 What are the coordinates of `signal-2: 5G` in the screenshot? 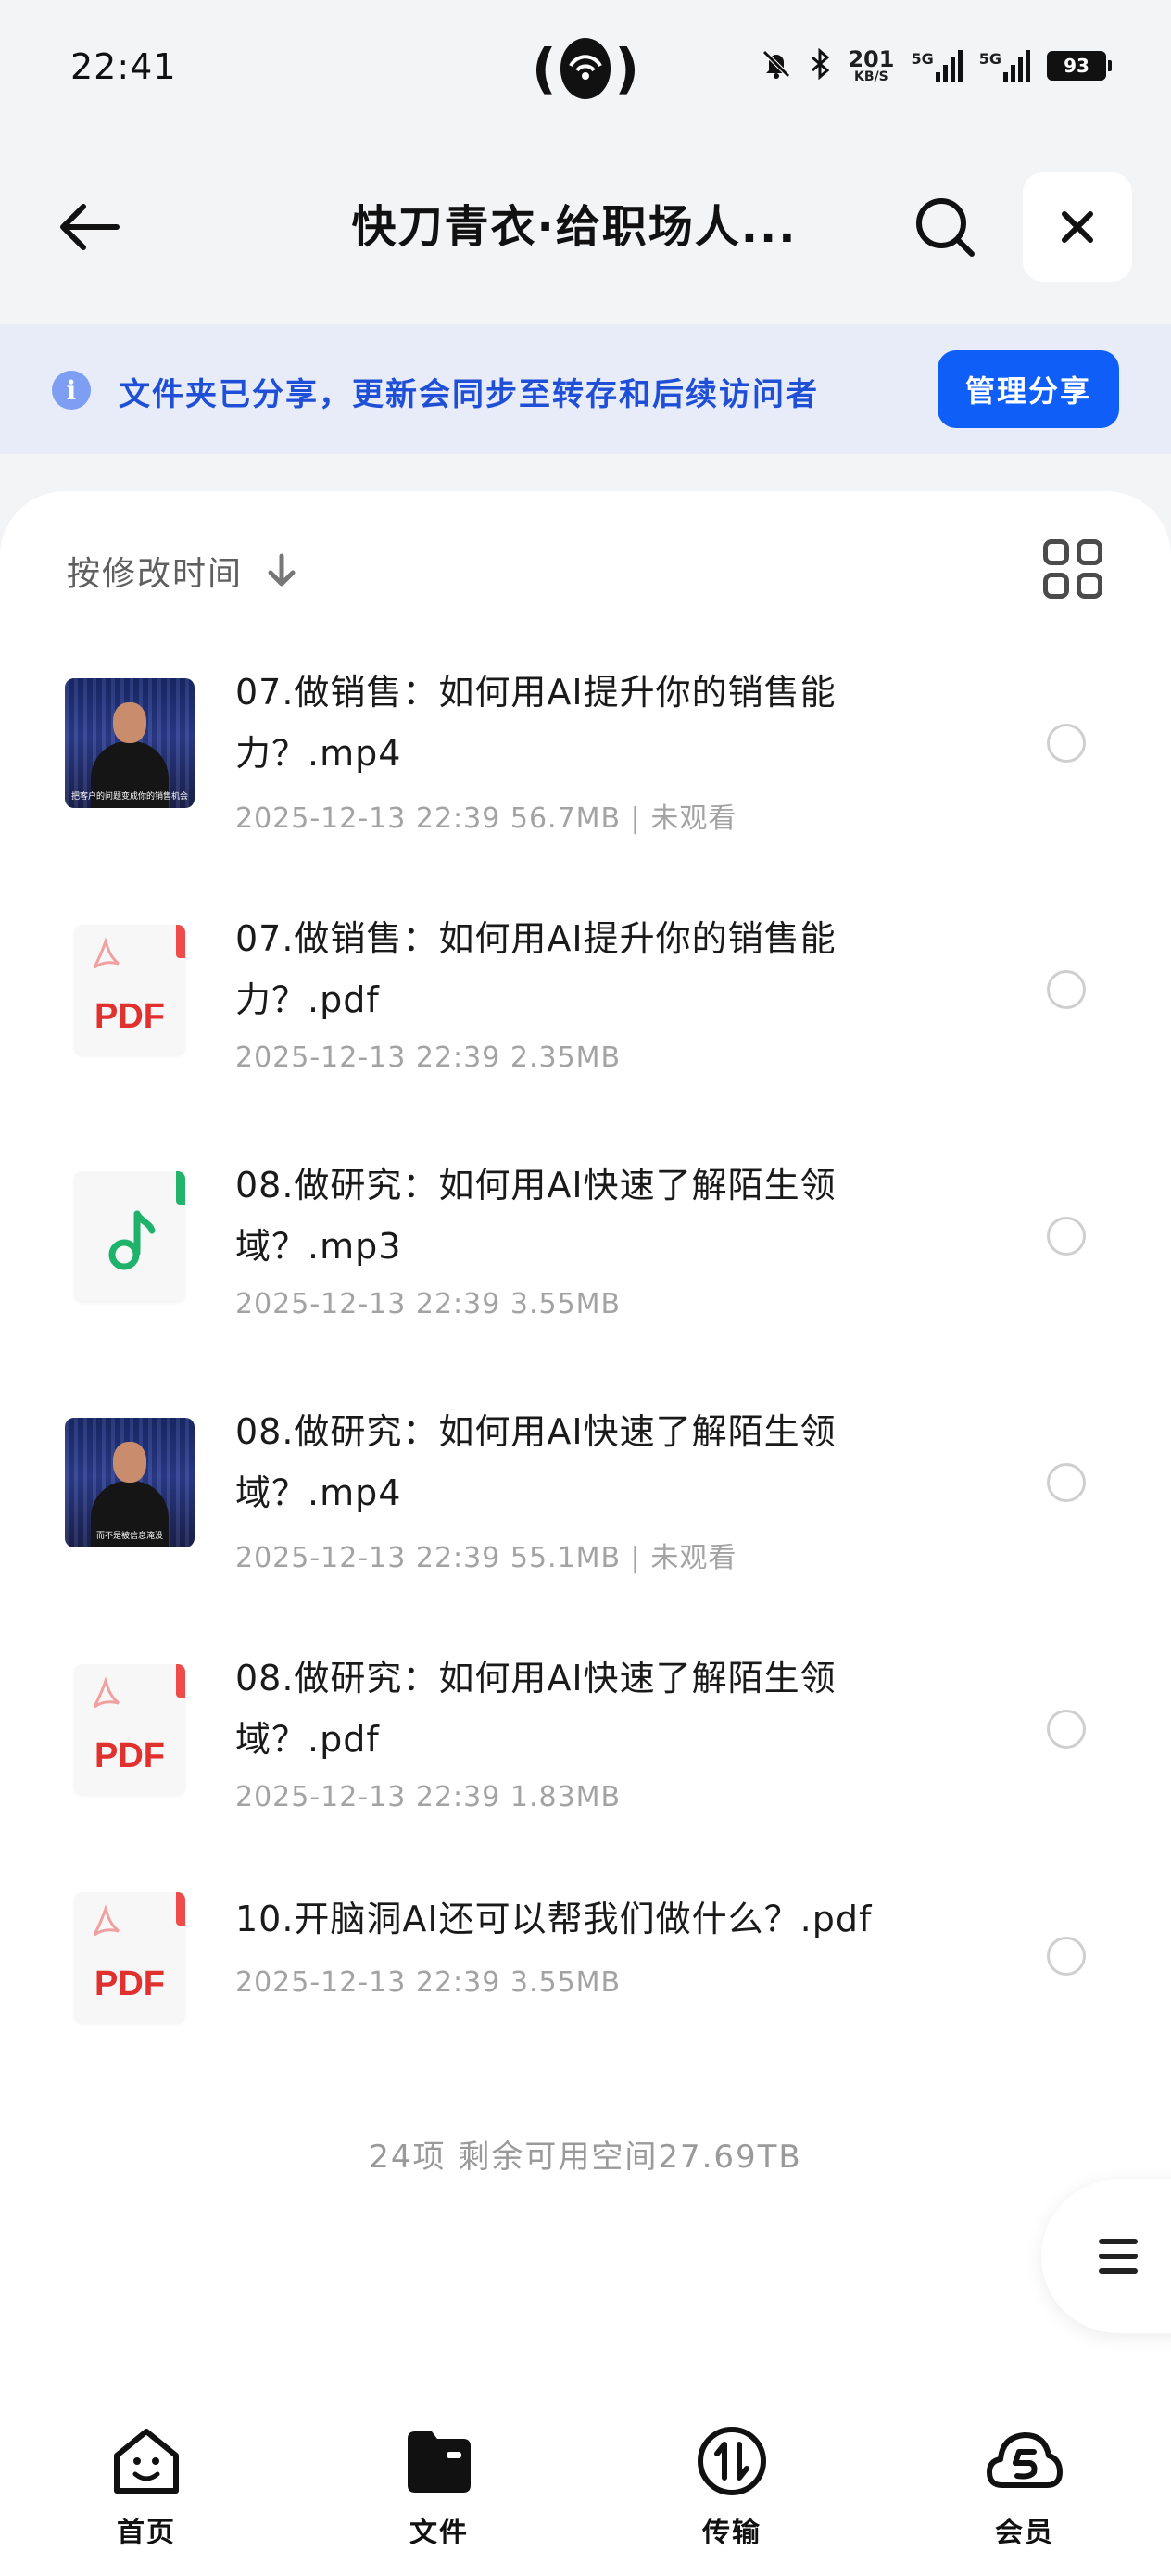 It's located at (1005, 66).